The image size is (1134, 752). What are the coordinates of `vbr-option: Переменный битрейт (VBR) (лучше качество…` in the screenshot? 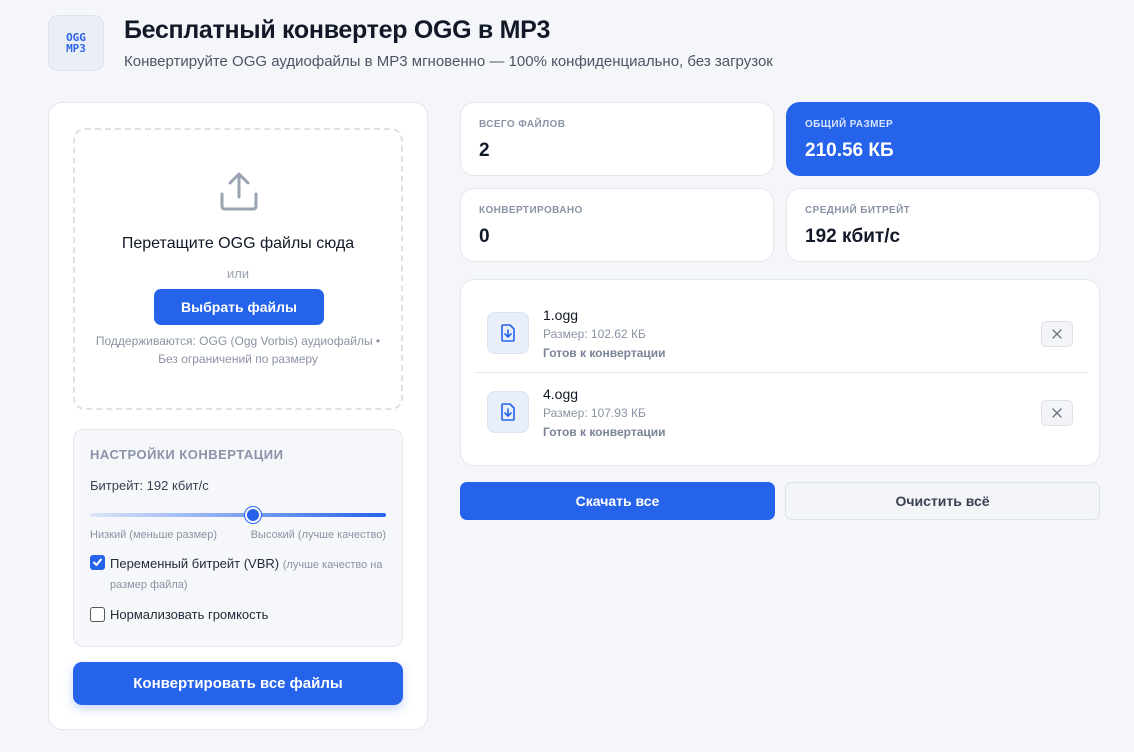 It's located at (239, 575).